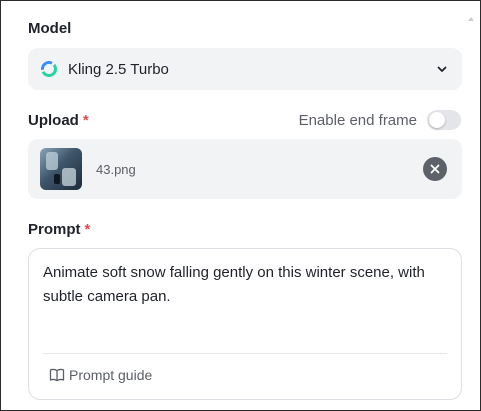 This screenshot has height=411, width=481. I want to click on prompt-label: Prompt *, so click(59, 229).